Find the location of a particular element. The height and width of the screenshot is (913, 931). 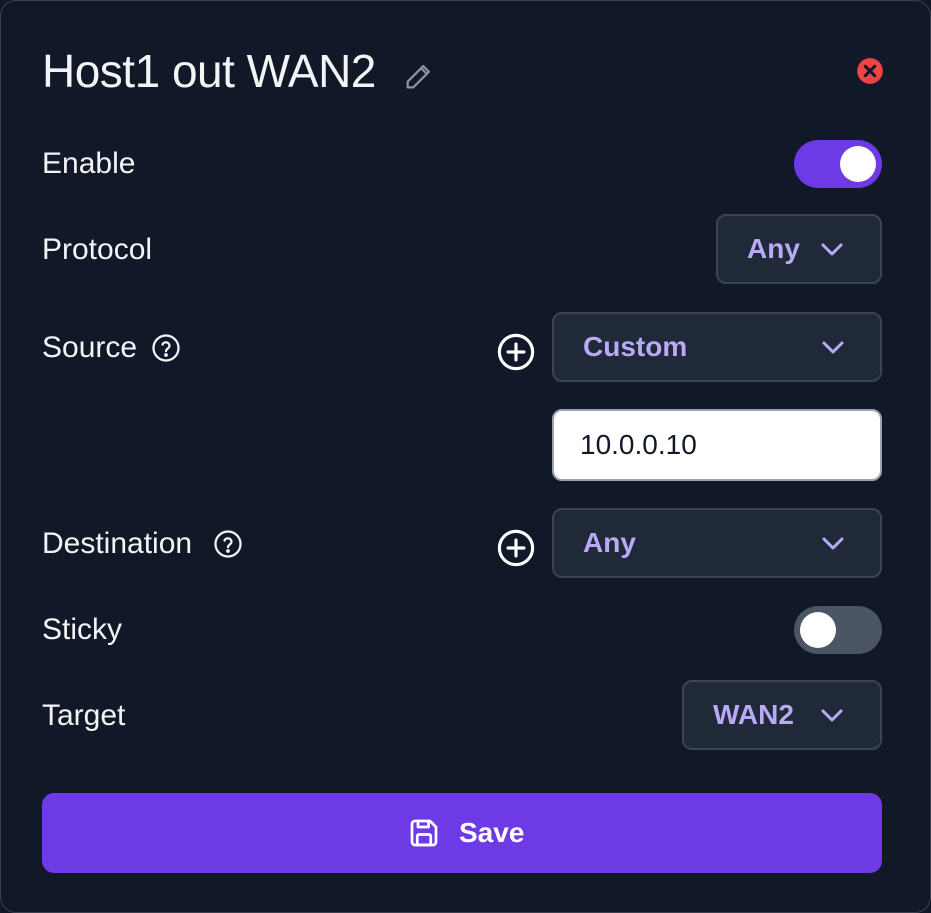

sticky-label: Sticky is located at coordinates (82, 629).